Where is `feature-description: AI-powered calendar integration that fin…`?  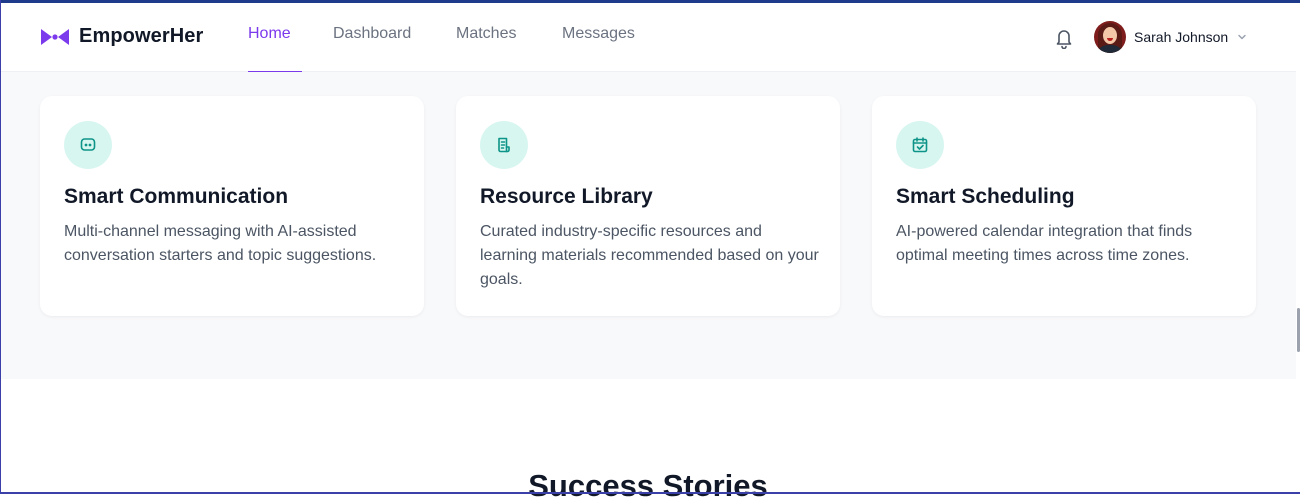 feature-description: AI-powered calendar integration that fin… is located at coordinates (1044, 243).